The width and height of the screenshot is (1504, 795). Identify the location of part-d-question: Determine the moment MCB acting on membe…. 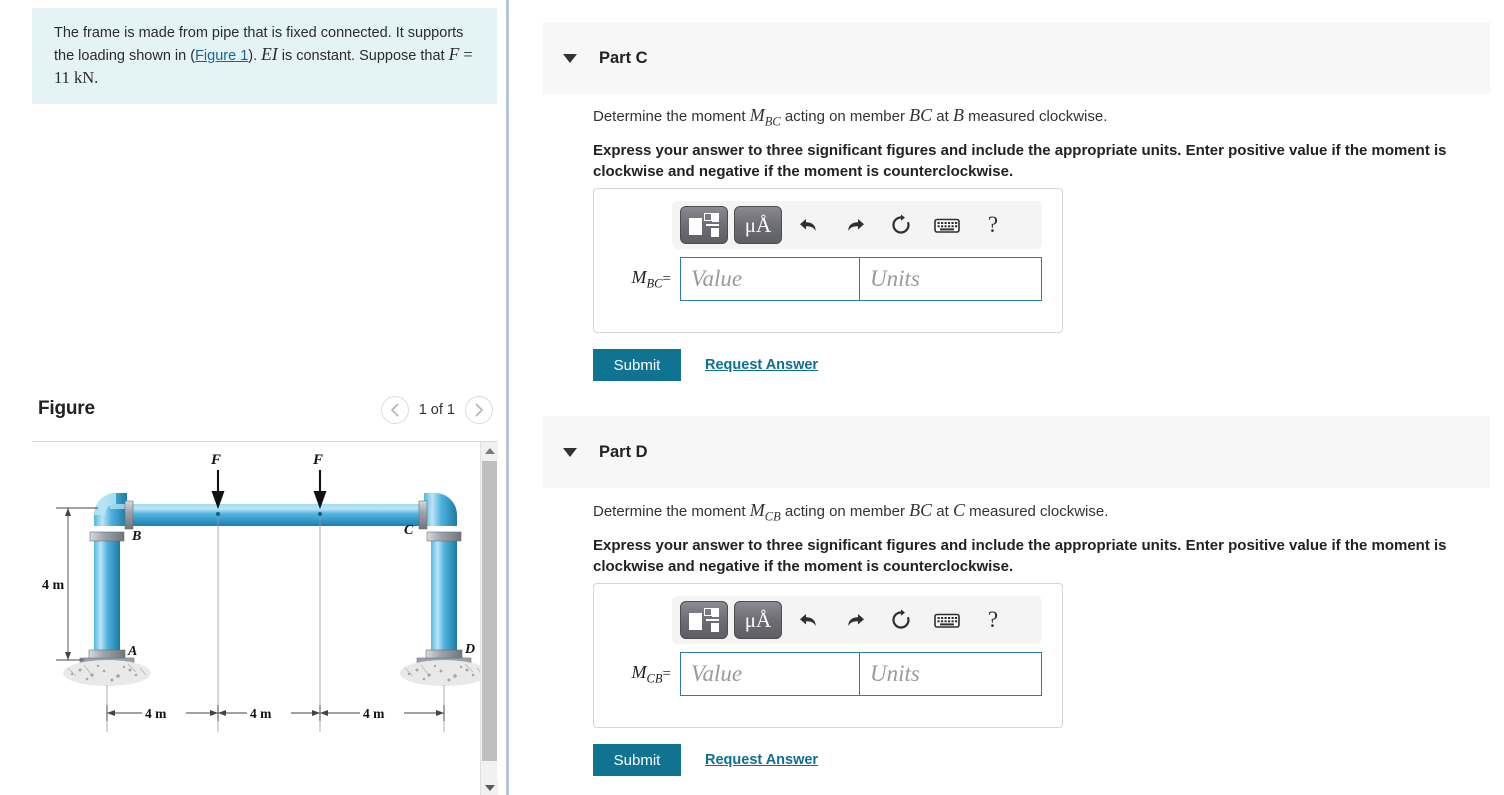
(850, 513).